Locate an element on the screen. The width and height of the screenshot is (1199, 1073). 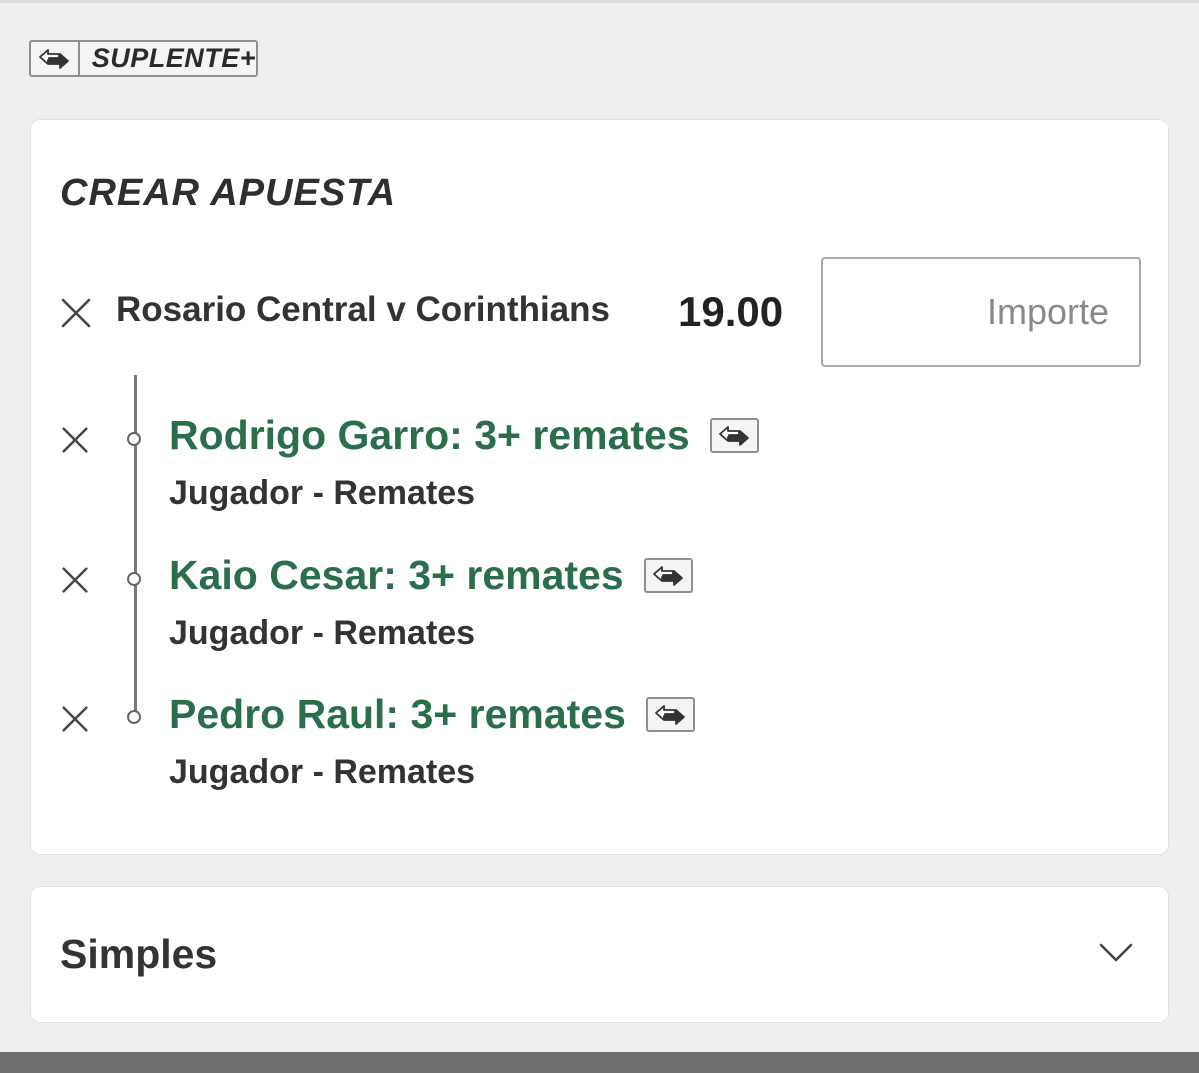
event-name: Rosario Central v Corinthians is located at coordinates (363, 309).